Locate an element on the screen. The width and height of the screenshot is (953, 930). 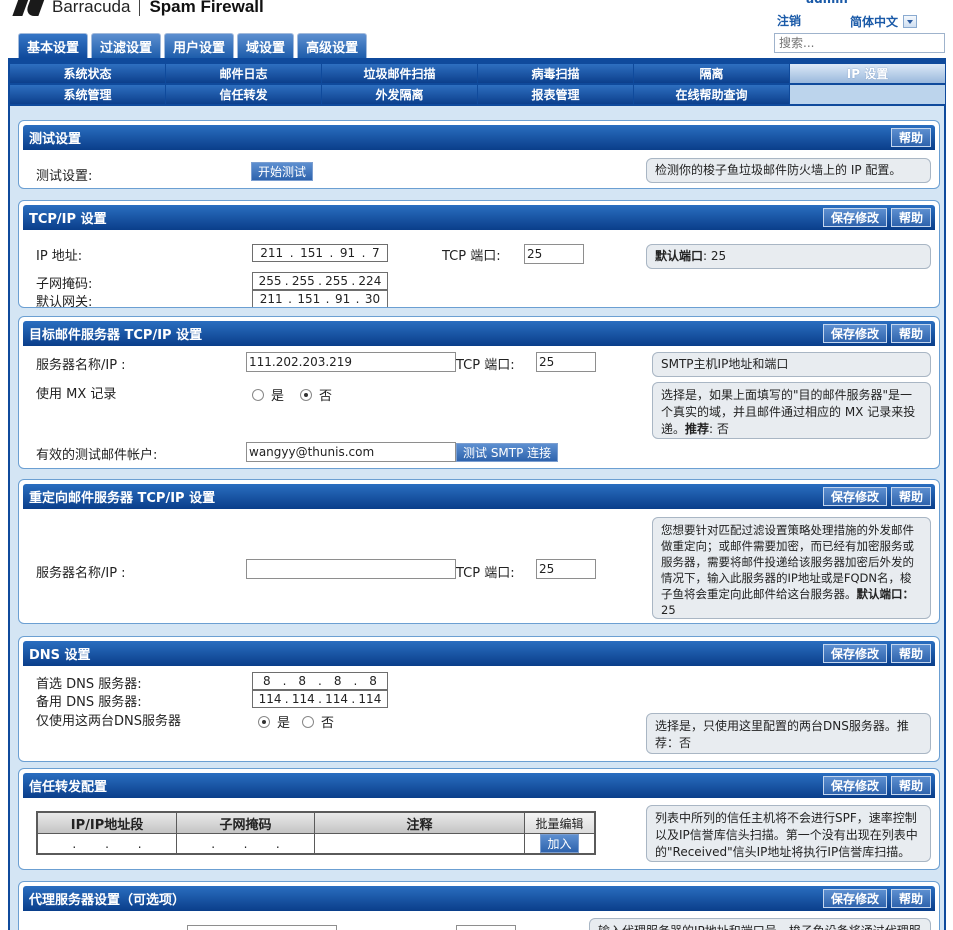
test-account-input: wangyy@thunis.com is located at coordinates (351, 452).